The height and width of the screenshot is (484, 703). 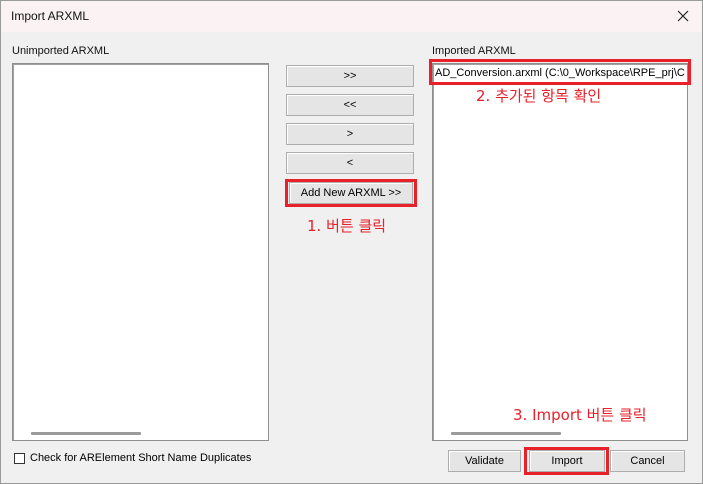 I want to click on highlight-import, so click(x=566, y=461).